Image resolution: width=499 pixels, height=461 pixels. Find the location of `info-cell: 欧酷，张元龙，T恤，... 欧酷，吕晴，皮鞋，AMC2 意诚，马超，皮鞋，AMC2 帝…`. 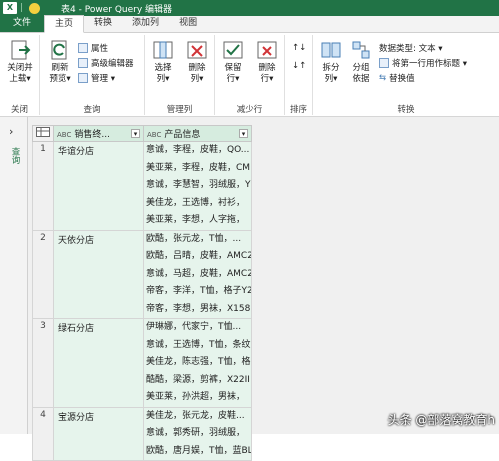

info-cell: 欧酷，张元龙，T恤，... 欧酷，吕晴，皮鞋，AMC2 意诚，马超，皮鞋，AMC2 帝… is located at coordinates (197, 274).